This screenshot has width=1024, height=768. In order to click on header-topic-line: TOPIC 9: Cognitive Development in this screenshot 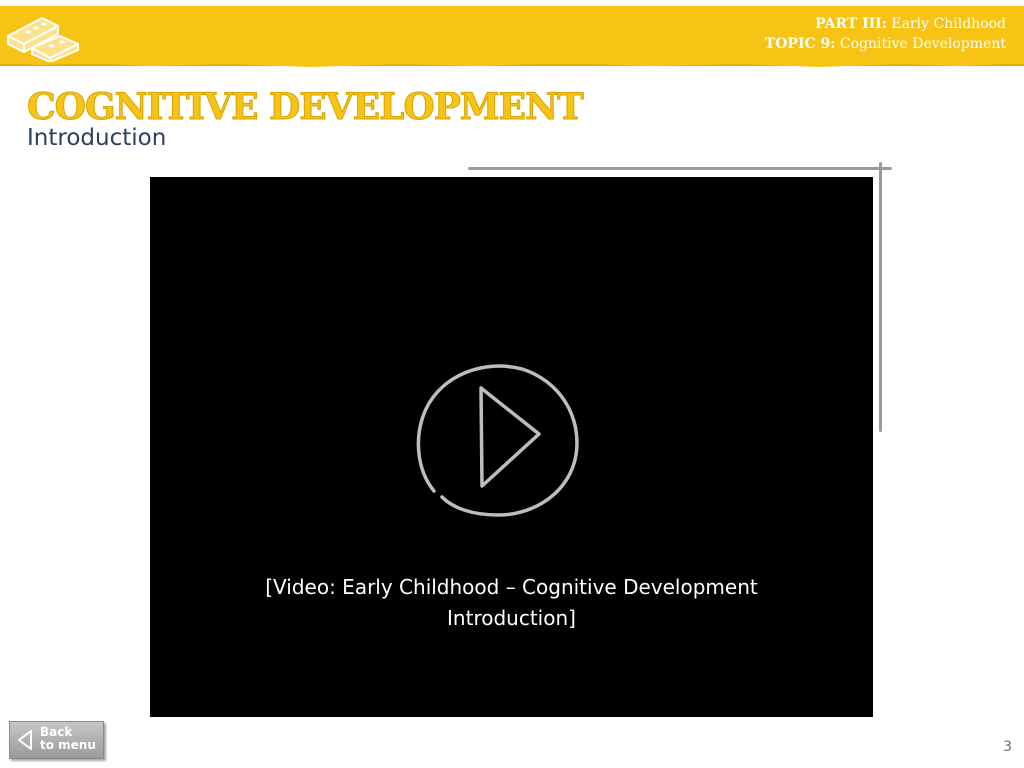, I will do `click(885, 44)`.